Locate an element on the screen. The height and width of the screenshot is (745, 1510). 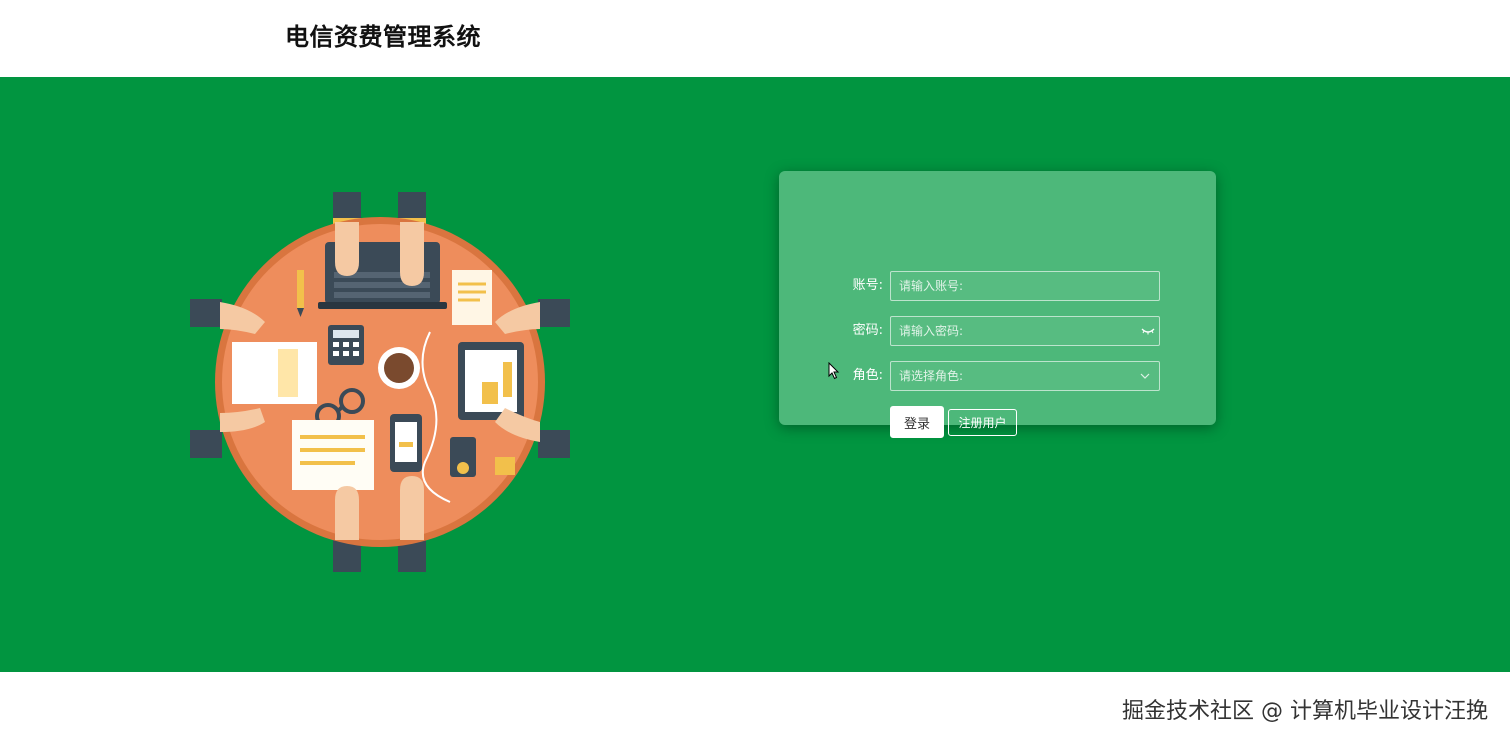
password-label: 密码: is located at coordinates (867, 330).